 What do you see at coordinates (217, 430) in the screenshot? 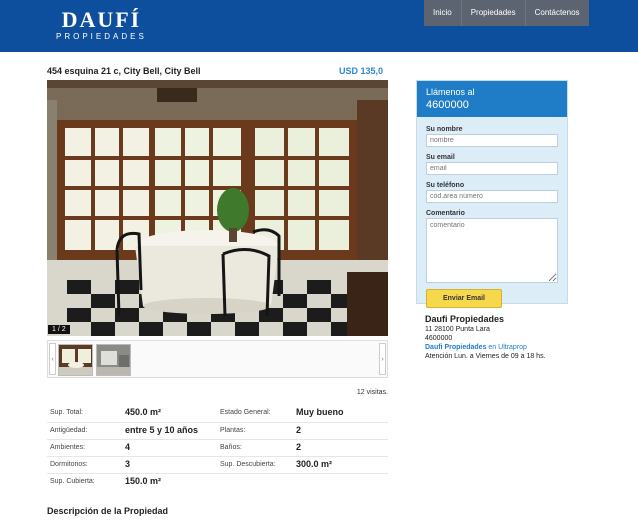
I see `features-row: Antigüedad: entre 5 y 10 años Plantas: 2` at bounding box center [217, 430].